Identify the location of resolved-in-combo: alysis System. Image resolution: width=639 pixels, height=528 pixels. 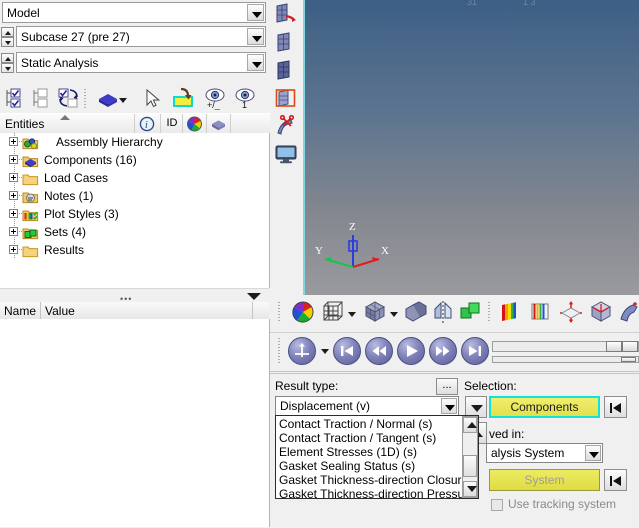
(544, 453).